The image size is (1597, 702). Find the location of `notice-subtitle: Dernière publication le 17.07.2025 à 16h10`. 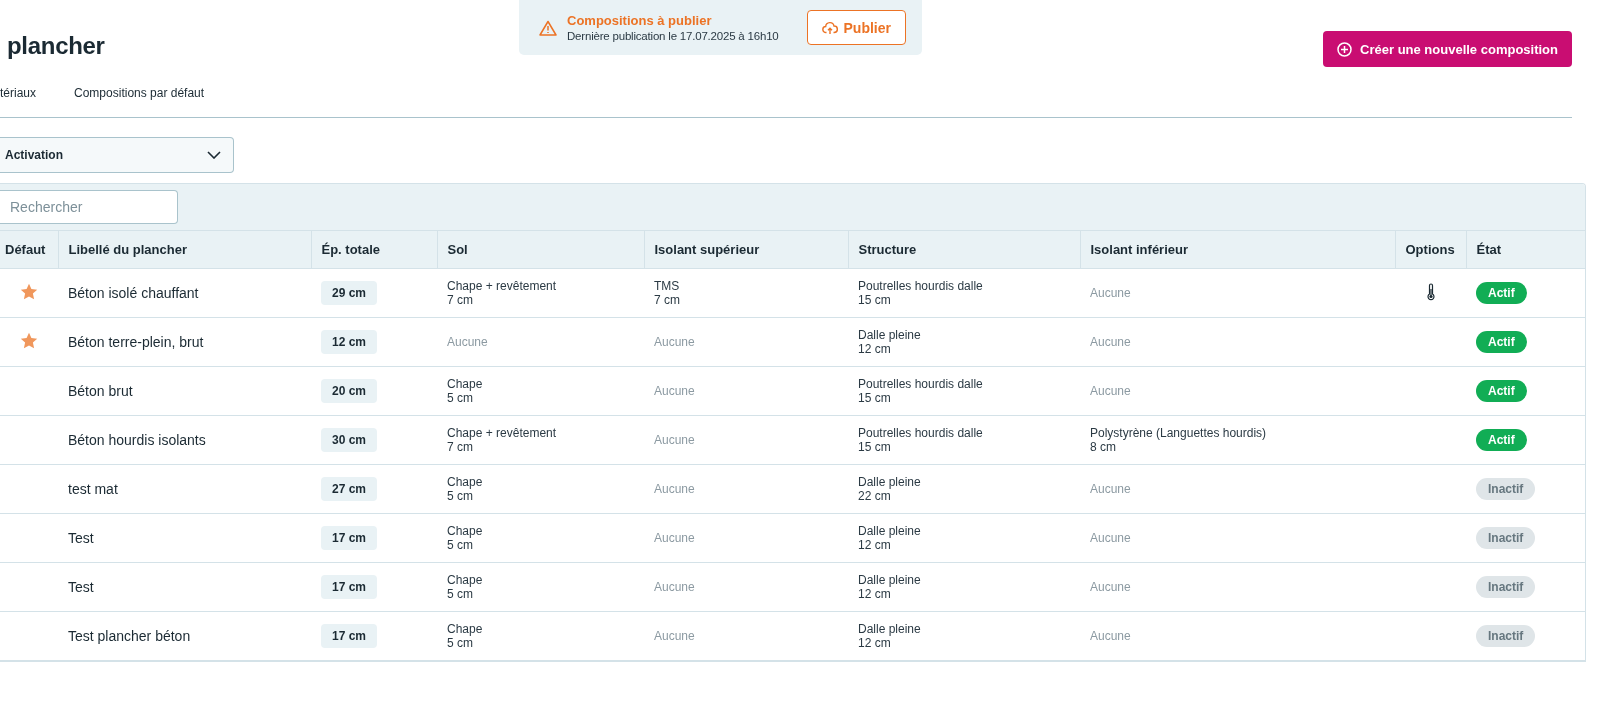

notice-subtitle: Dernière publication le 17.07.2025 à 16h10 is located at coordinates (673, 36).